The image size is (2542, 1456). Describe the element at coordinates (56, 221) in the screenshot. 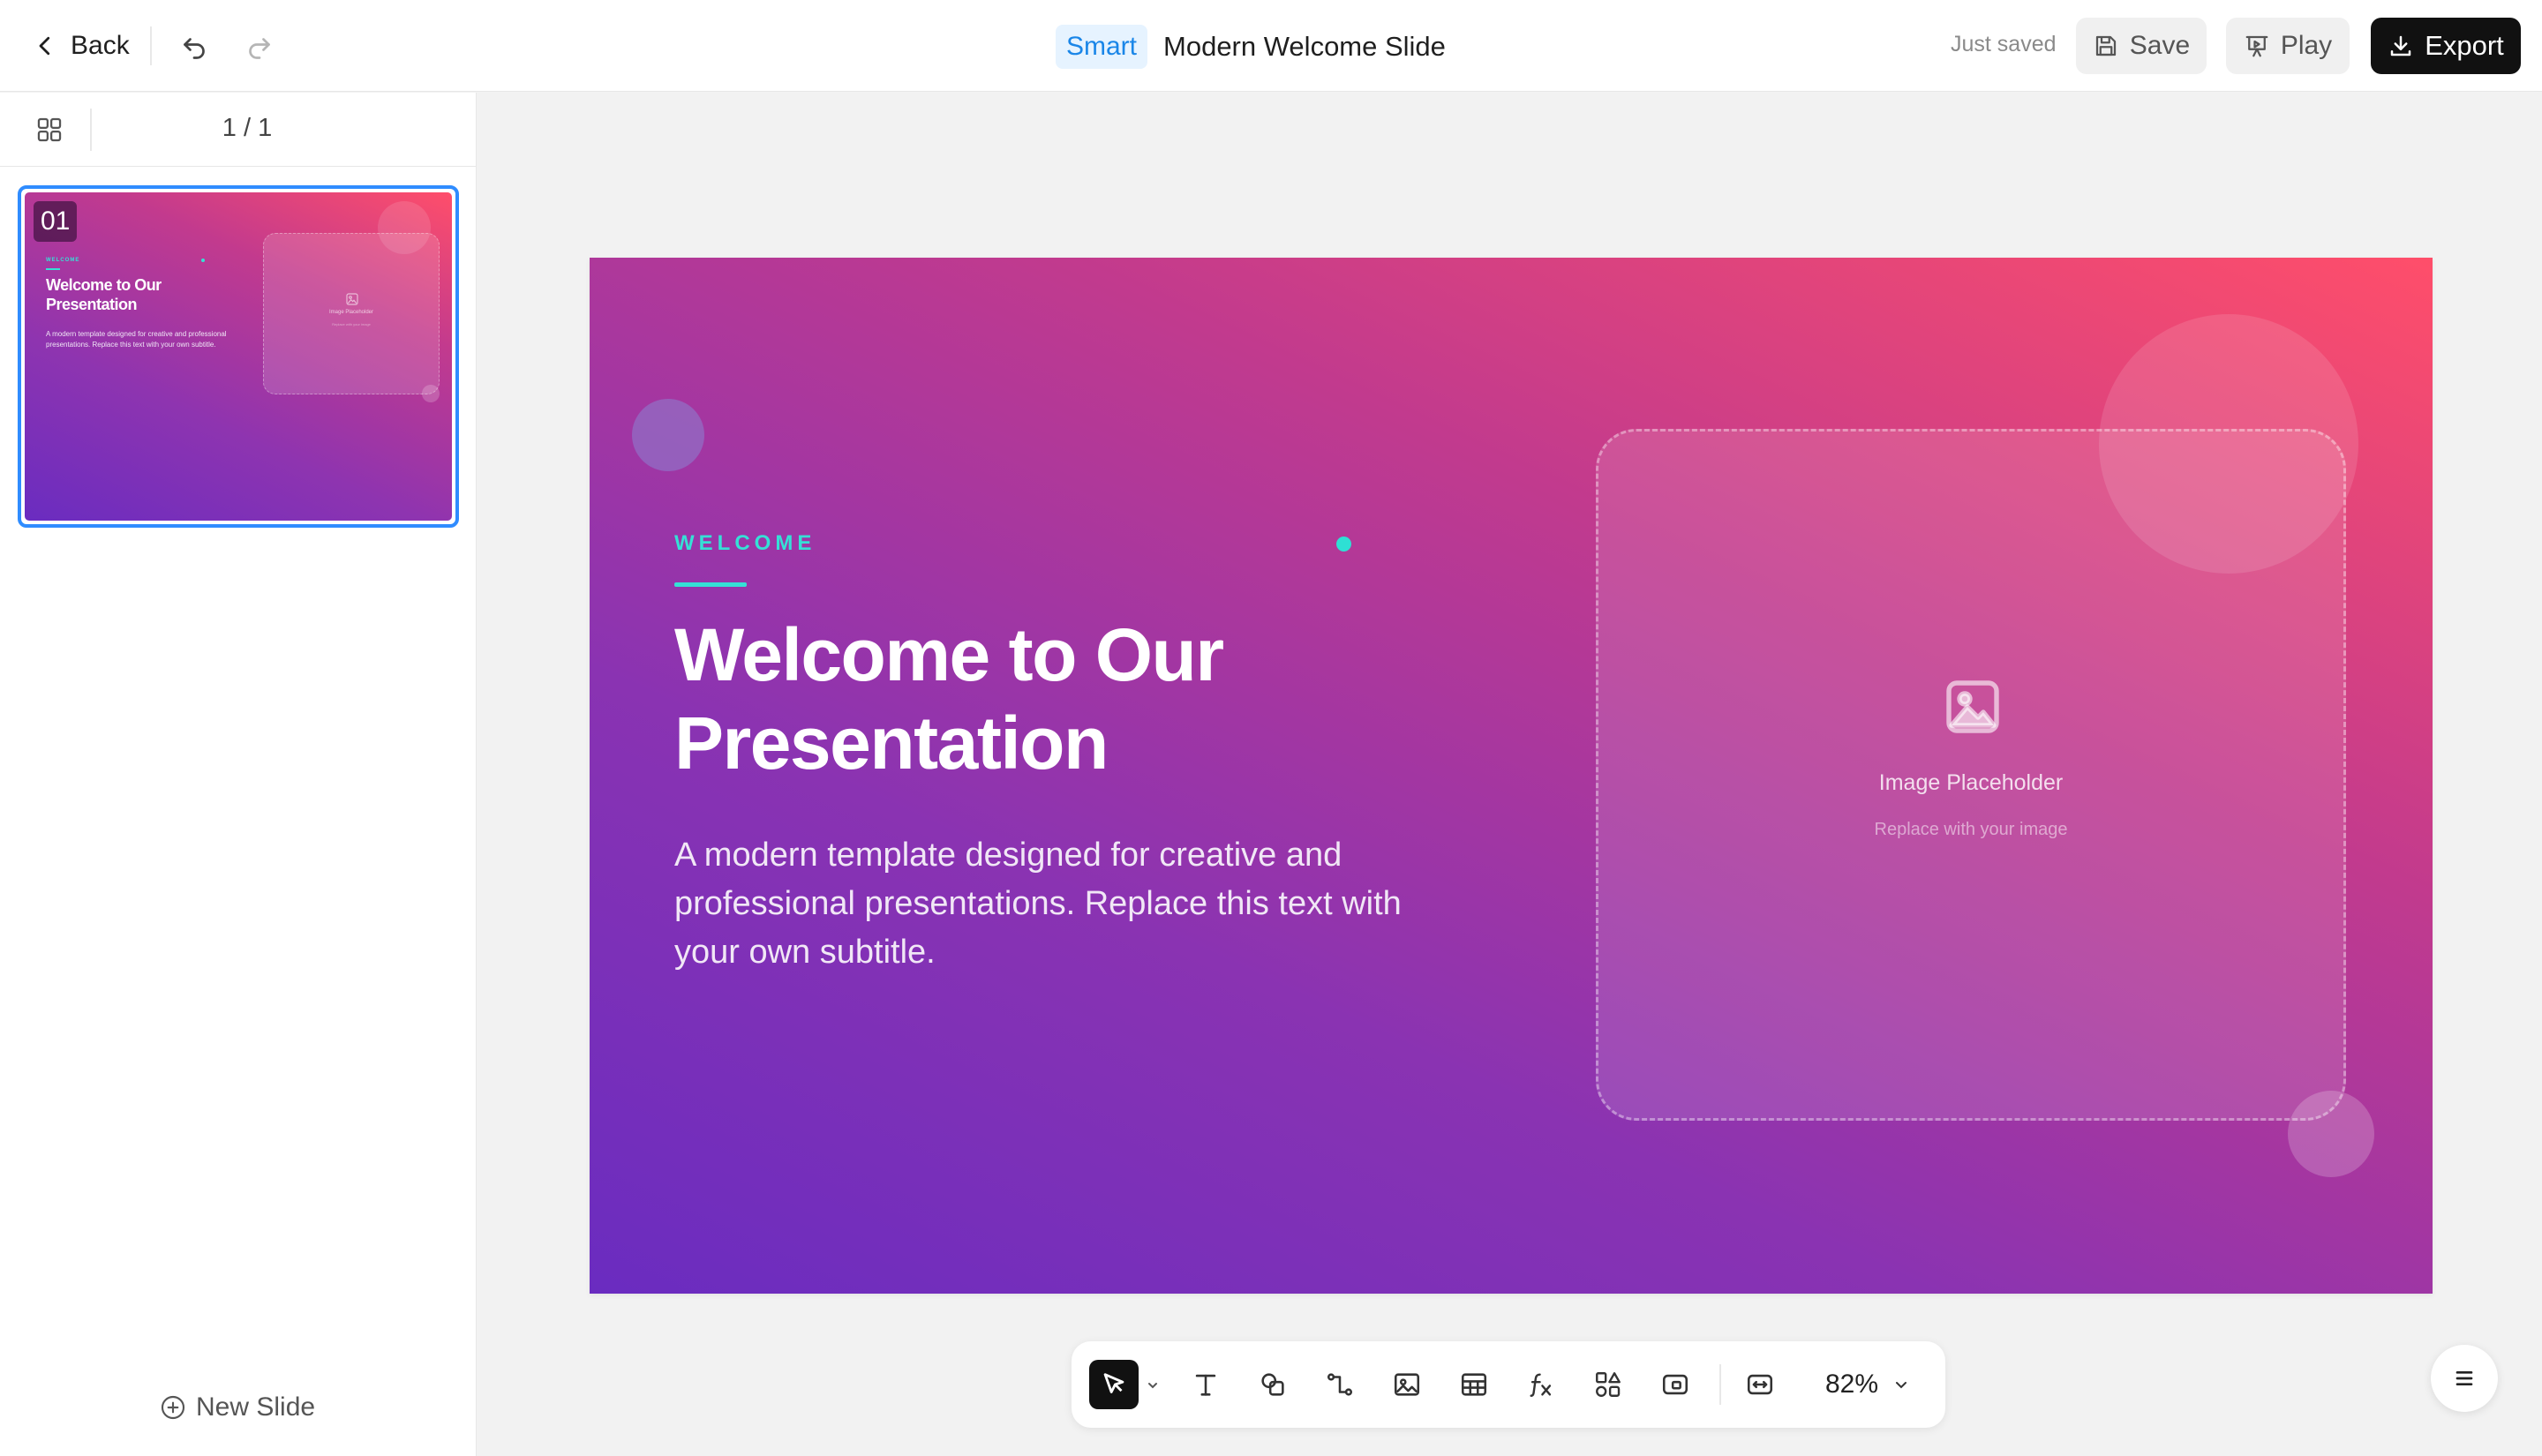

I see `slide-number: 01` at that location.